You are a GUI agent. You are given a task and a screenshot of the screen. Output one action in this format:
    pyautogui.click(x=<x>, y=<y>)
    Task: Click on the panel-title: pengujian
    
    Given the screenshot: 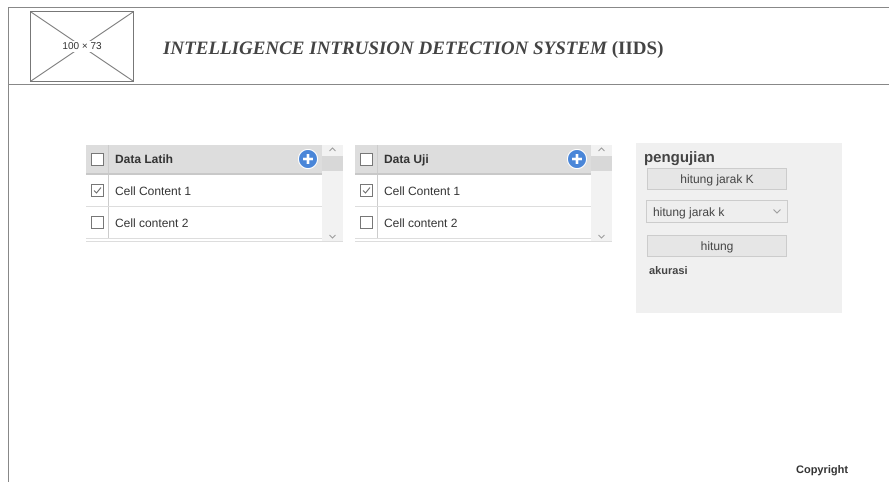 What is the action you would take?
    pyautogui.click(x=679, y=157)
    